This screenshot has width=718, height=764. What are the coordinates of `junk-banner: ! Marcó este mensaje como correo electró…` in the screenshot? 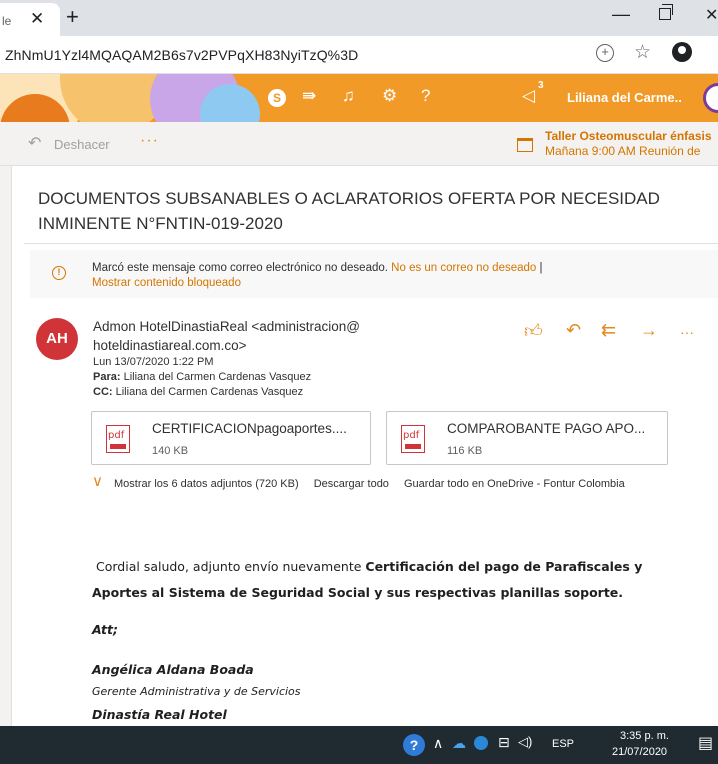 It's located at (374, 274).